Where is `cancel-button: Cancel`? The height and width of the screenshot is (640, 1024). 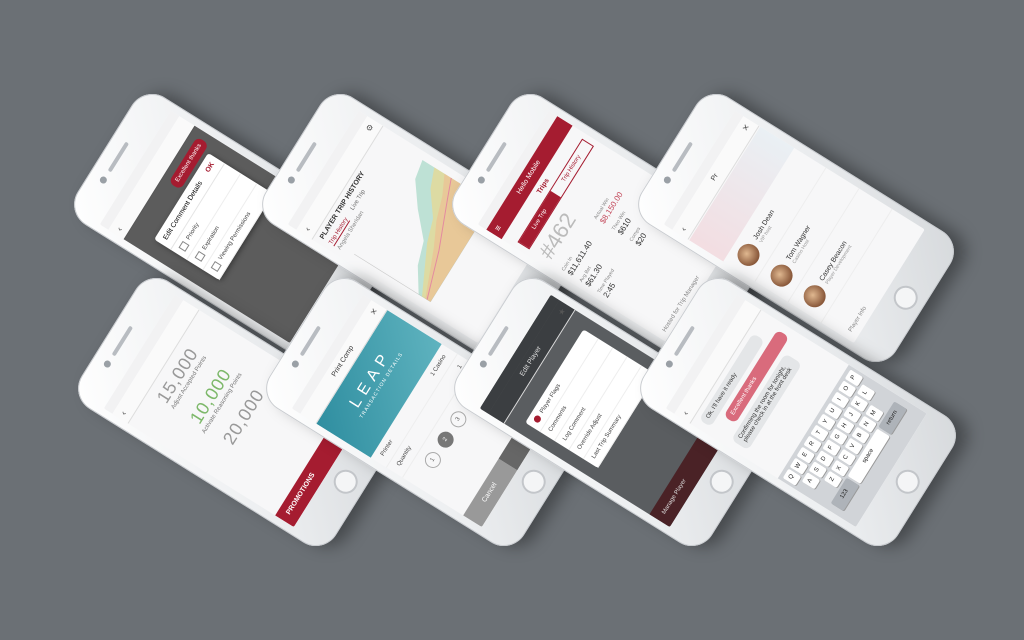
cancel-button: Cancel is located at coordinates (490, 493).